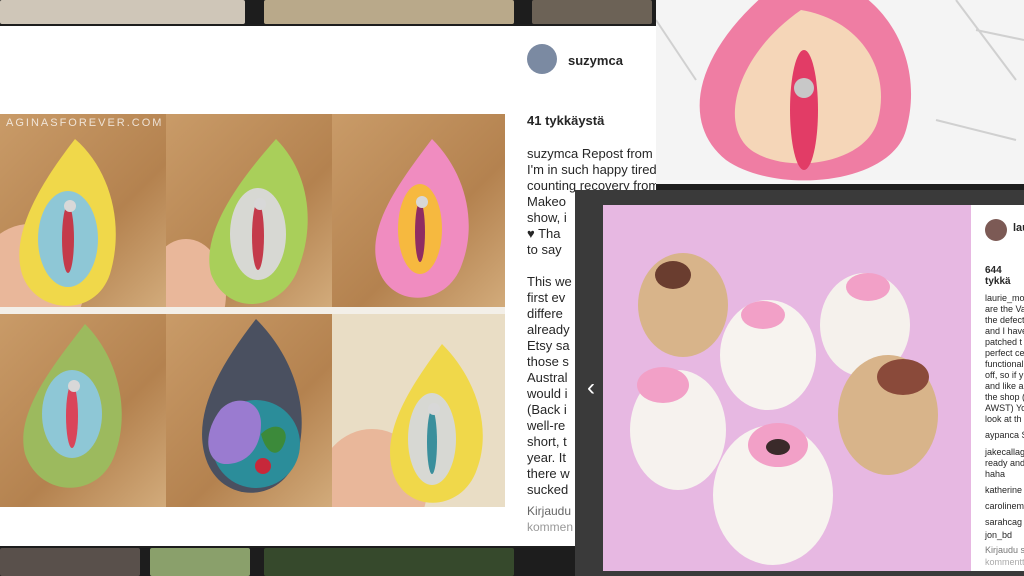 The image size is (1024, 576). Describe the element at coordinates (1004, 522) in the screenshot. I see `comment-item: sarahcag` at that location.